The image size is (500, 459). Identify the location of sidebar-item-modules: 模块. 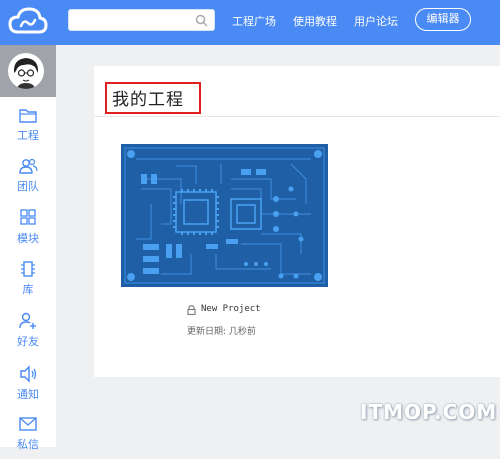
(28, 231).